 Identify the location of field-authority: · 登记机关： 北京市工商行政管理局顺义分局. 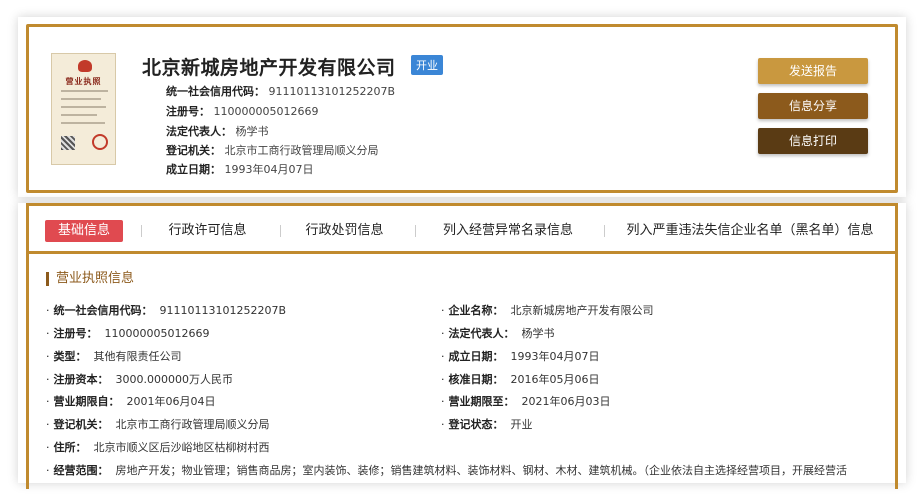
(158, 424).